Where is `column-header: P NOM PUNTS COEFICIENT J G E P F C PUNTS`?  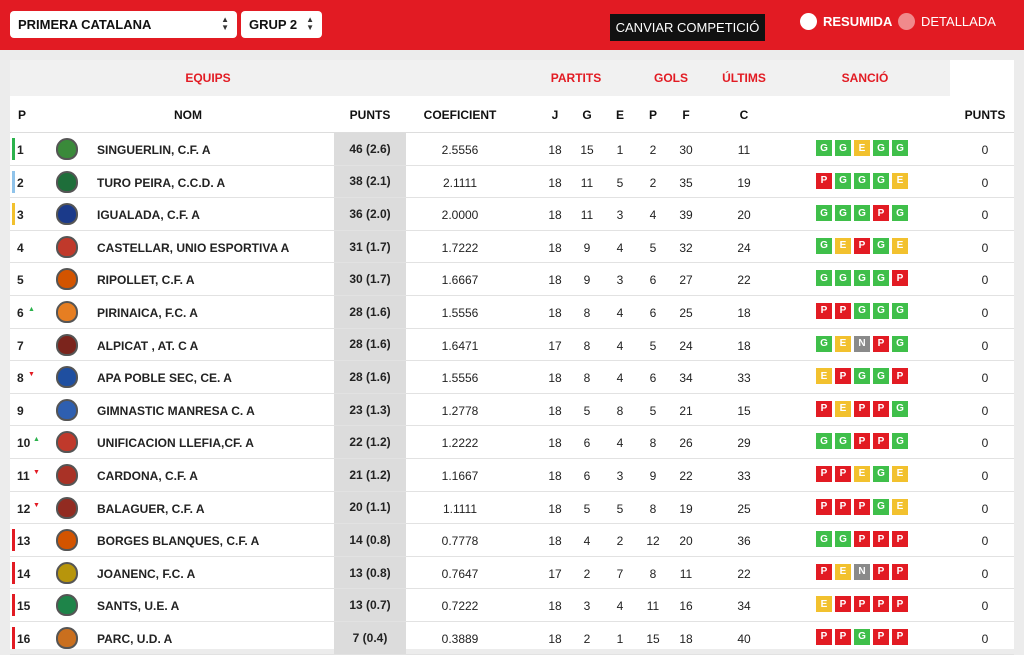 column-header: P NOM PUNTS COEFICIENT J G E P F C PUNTS is located at coordinates (512, 114).